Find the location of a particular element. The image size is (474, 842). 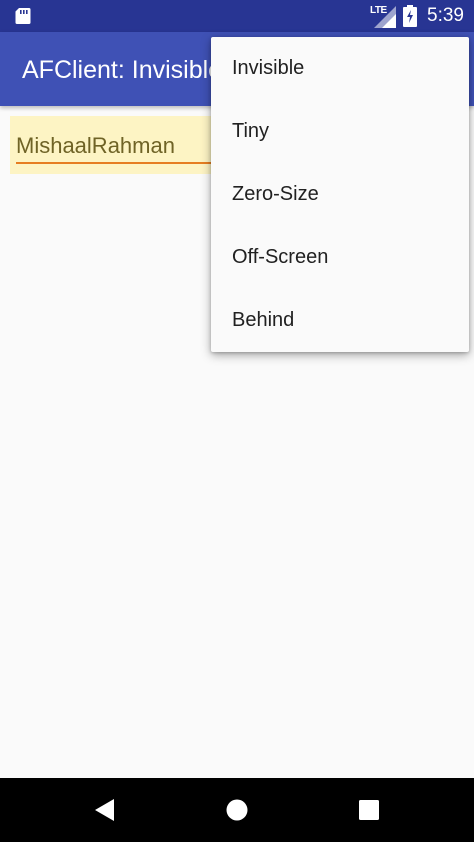

battery-charging-icon is located at coordinates (410, 16).